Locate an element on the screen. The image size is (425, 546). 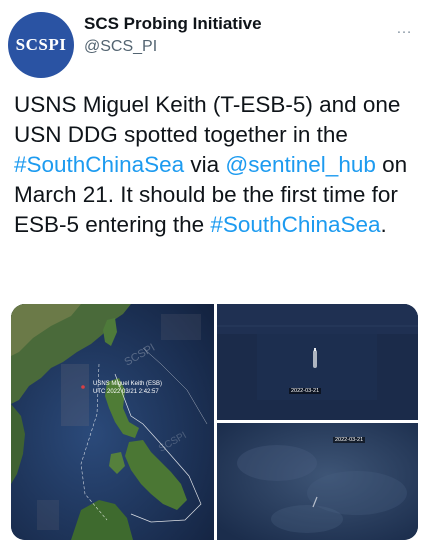
map-vessel-name: USNS Miguel Keith (ESB) is located at coordinates (128, 384).